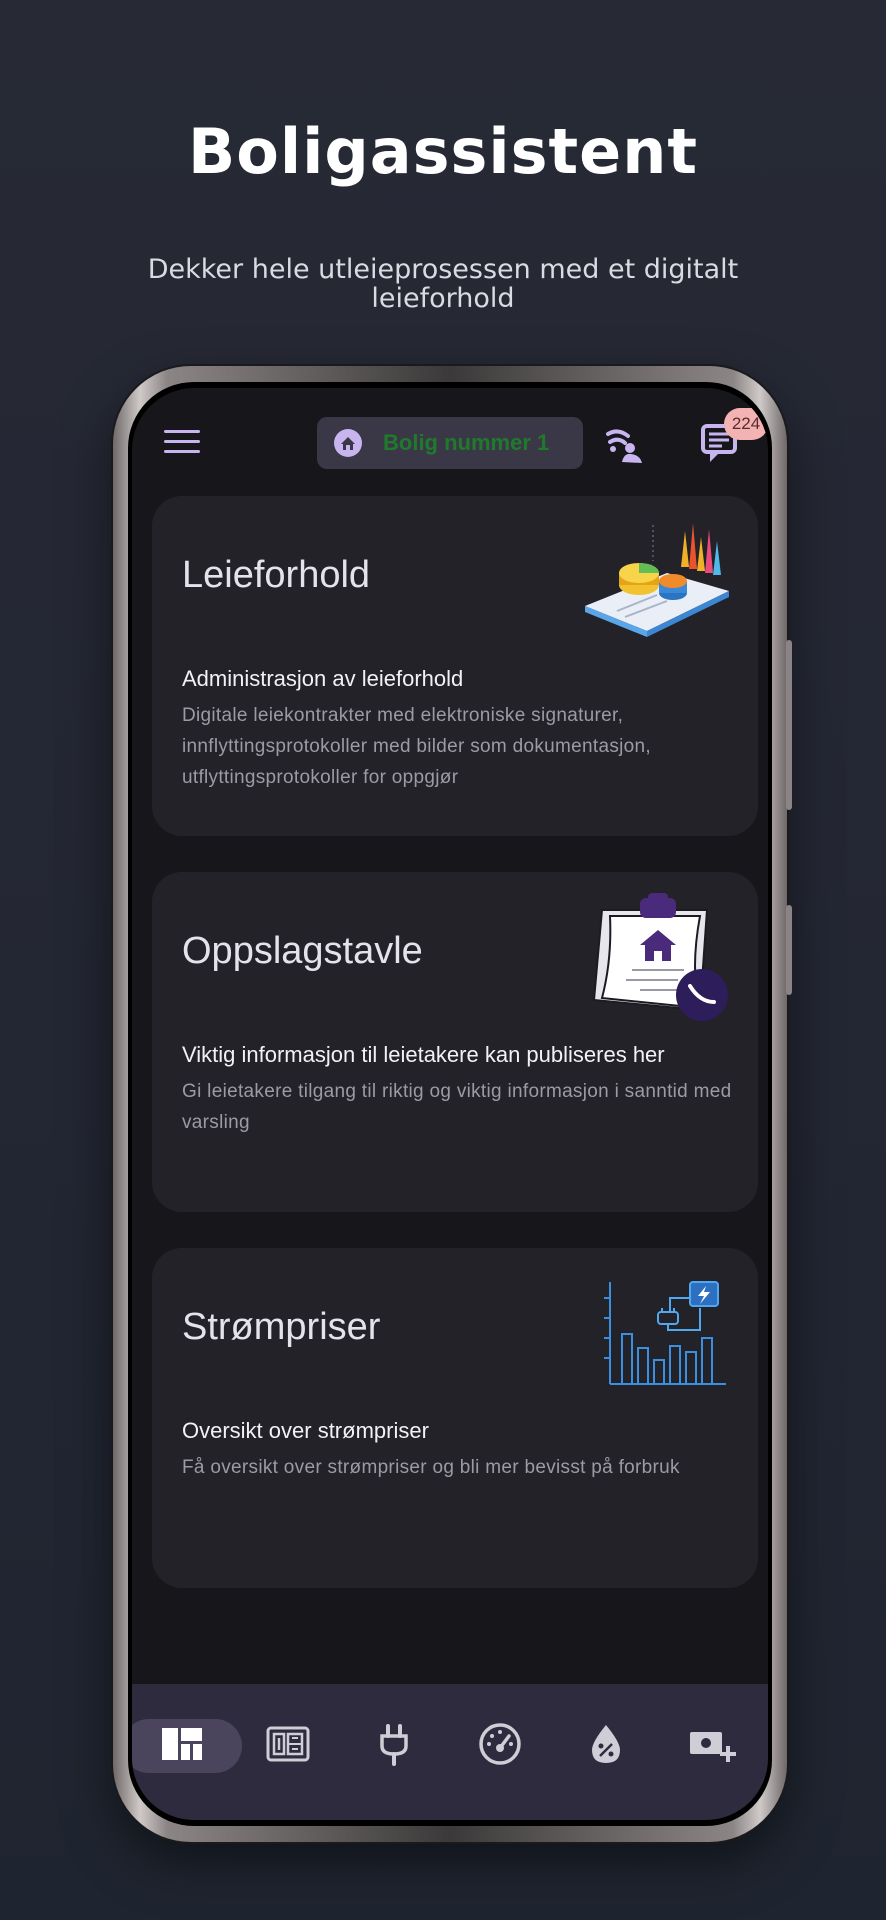 This screenshot has width=886, height=1920. What do you see at coordinates (443, 151) in the screenshot?
I see `promo-title: Boligassistent` at bounding box center [443, 151].